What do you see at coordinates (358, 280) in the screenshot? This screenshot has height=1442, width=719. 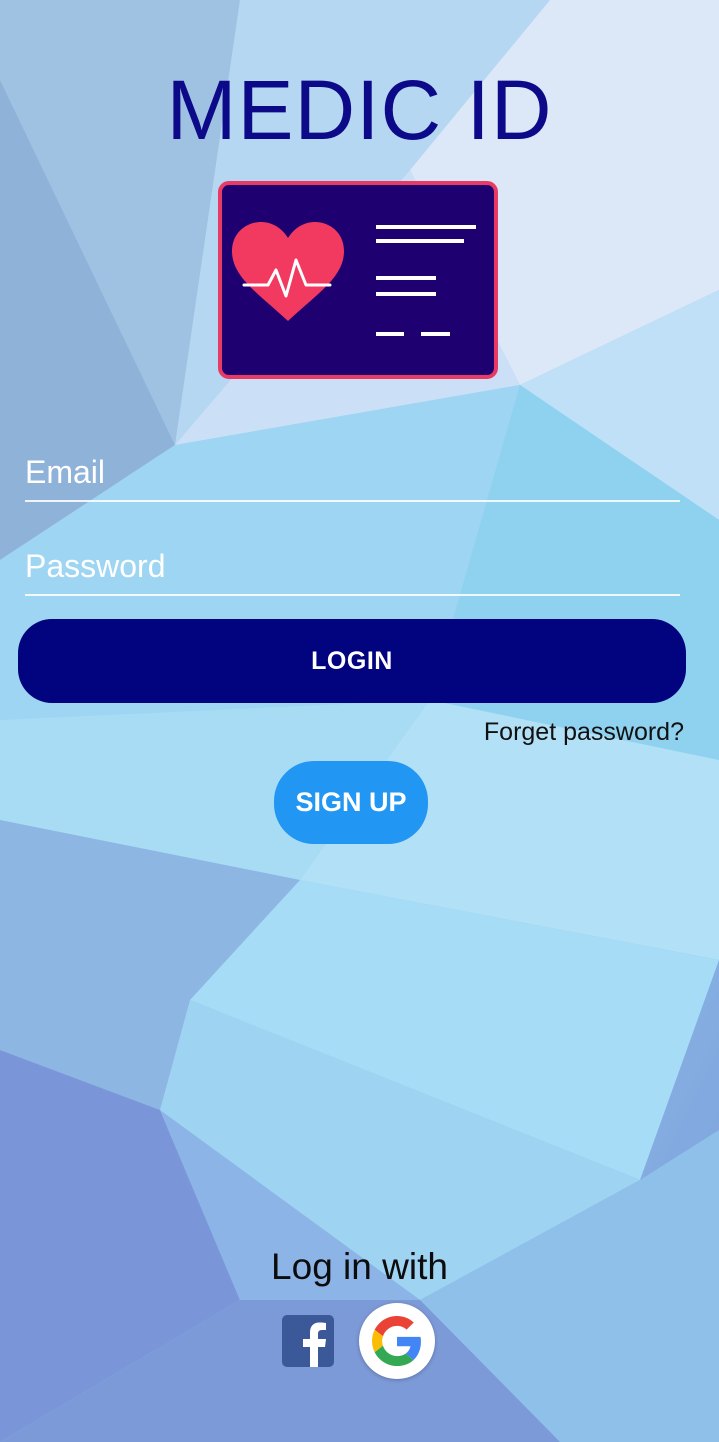 I see `medical-id-card-icon` at bounding box center [358, 280].